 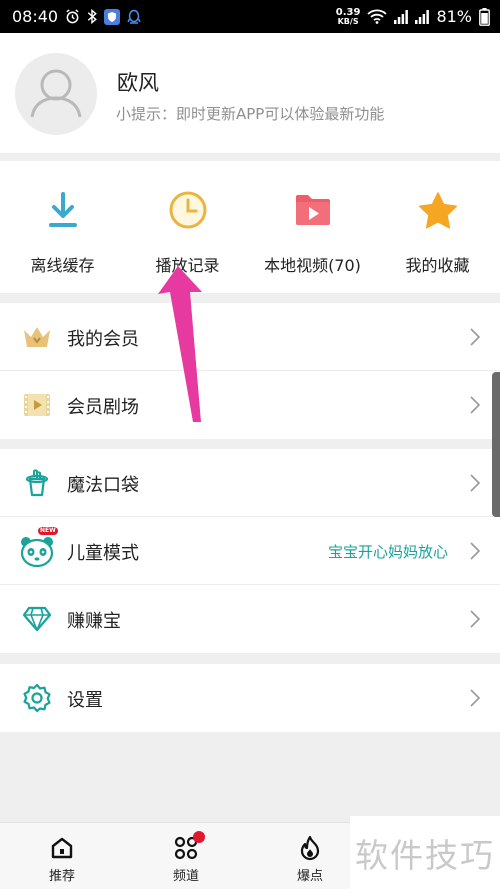 What do you see at coordinates (250, 619) in the screenshot?
I see `earn-treasure-row: 赚赚宝` at bounding box center [250, 619].